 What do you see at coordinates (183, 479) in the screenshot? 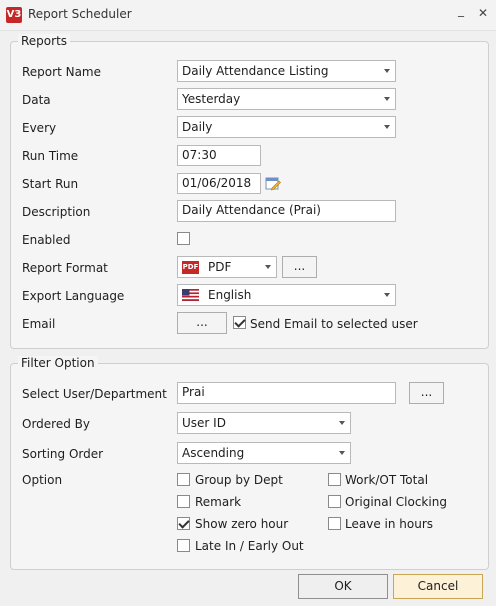
I see `group-by-dept-checkbox` at bounding box center [183, 479].